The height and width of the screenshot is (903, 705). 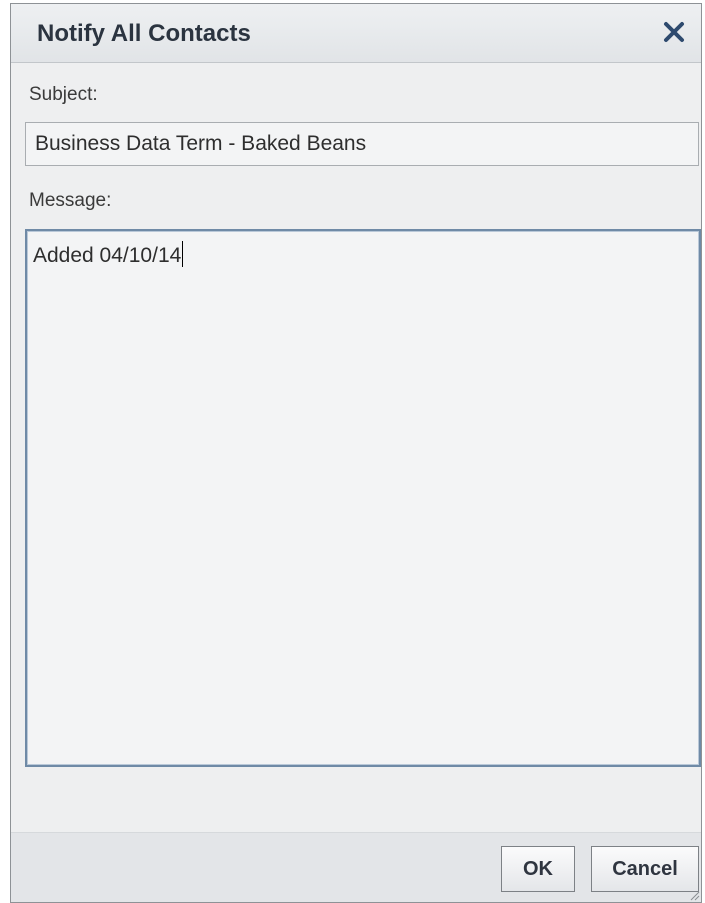 I want to click on close-icon, so click(x=674, y=32).